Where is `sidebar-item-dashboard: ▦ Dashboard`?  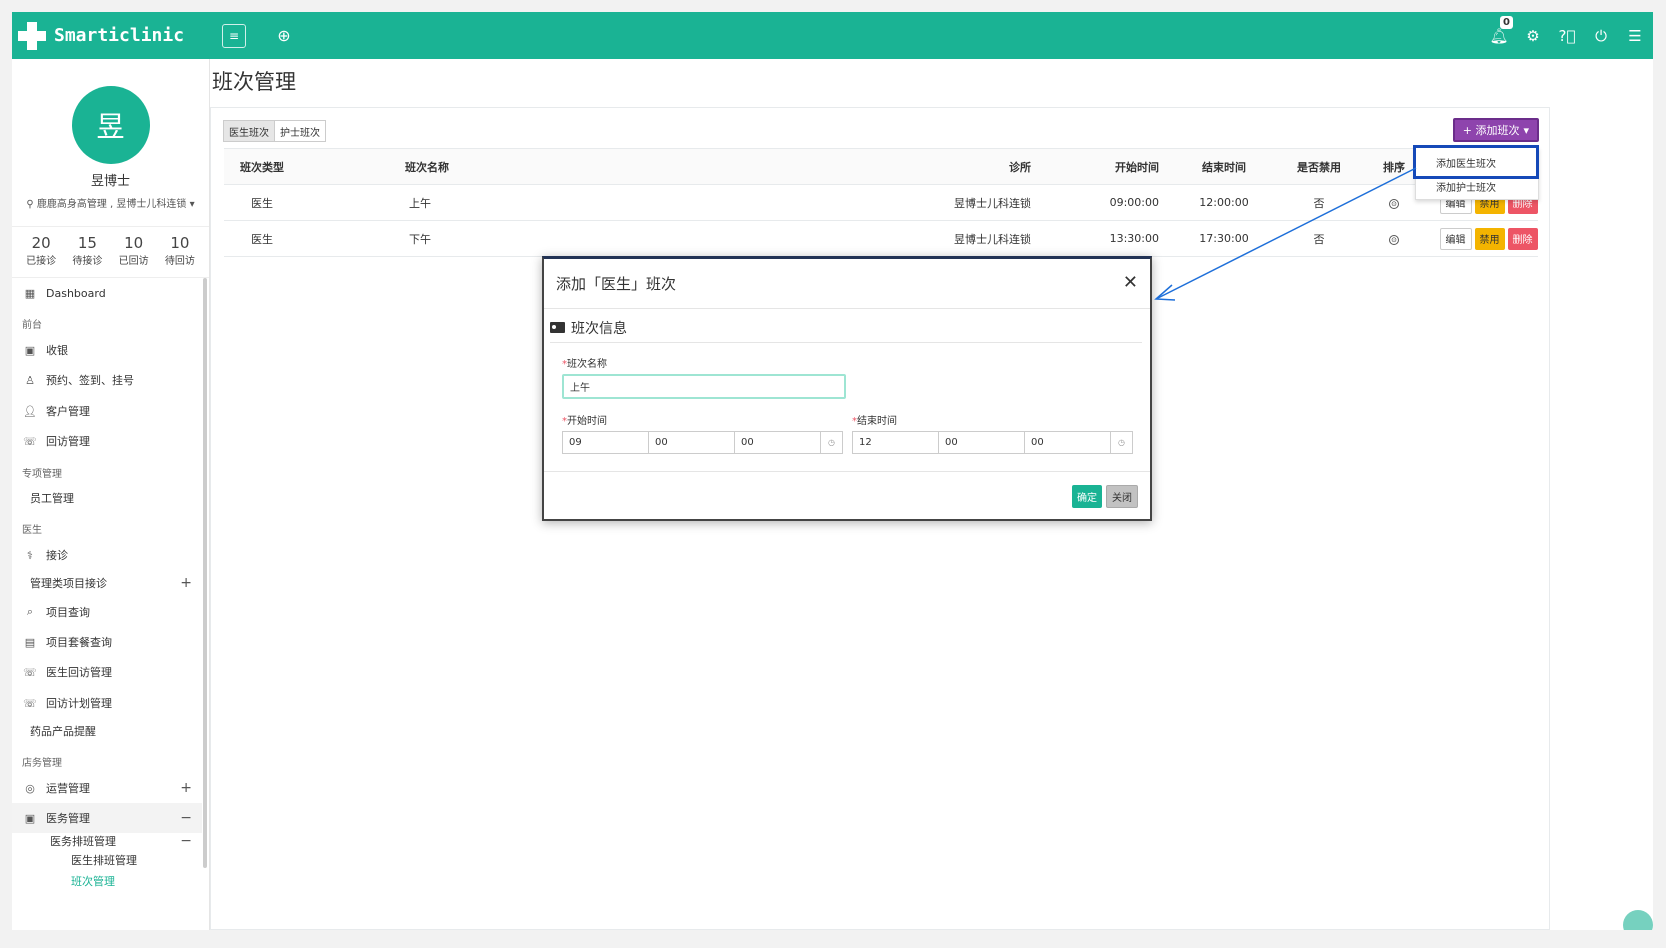
sidebar-item-dashboard: ▦ Dashboard is located at coordinates (107, 293).